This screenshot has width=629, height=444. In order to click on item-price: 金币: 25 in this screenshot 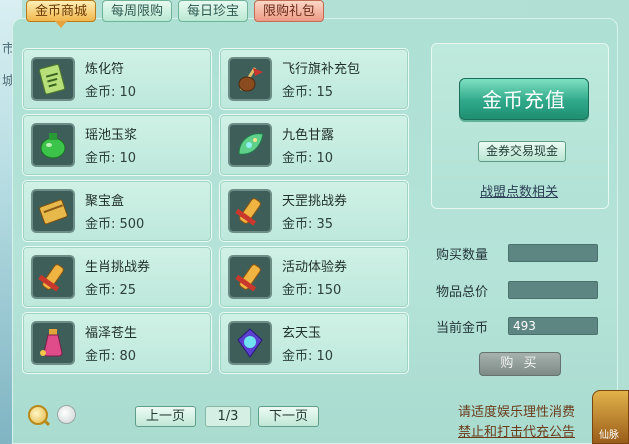, I will do `click(111, 290)`.